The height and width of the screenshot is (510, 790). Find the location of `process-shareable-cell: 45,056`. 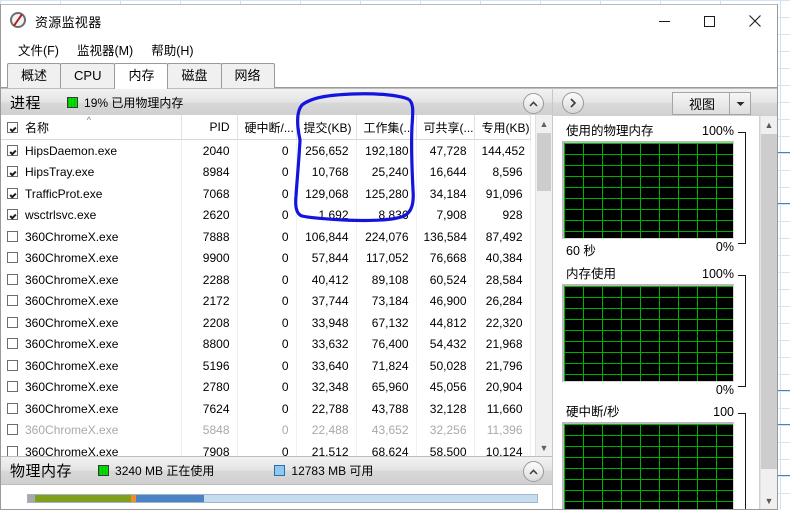

process-shareable-cell: 45,056 is located at coordinates (445, 387).